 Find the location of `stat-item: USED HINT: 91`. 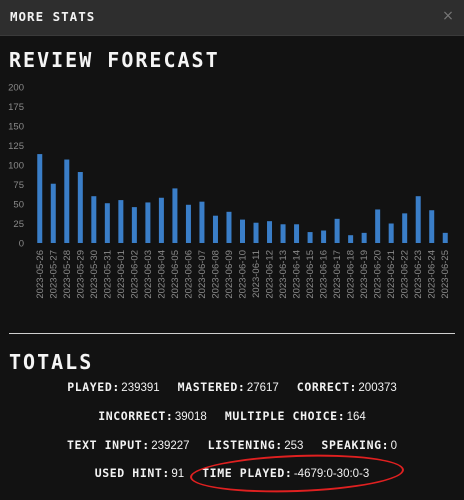

stat-item: USED HINT: 91 is located at coordinates (139, 473).